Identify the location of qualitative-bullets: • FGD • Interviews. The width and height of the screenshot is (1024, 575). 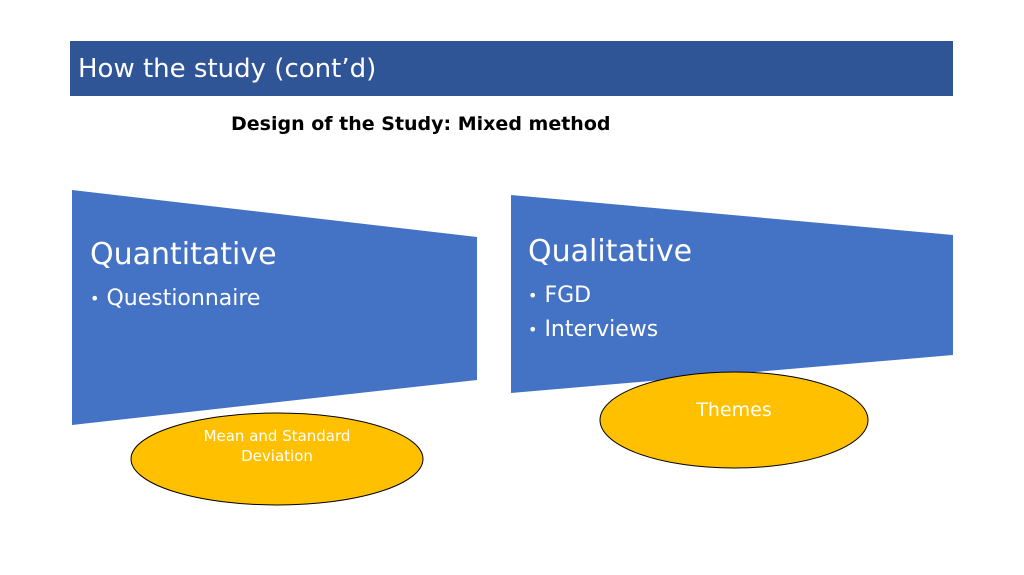
(610, 313).